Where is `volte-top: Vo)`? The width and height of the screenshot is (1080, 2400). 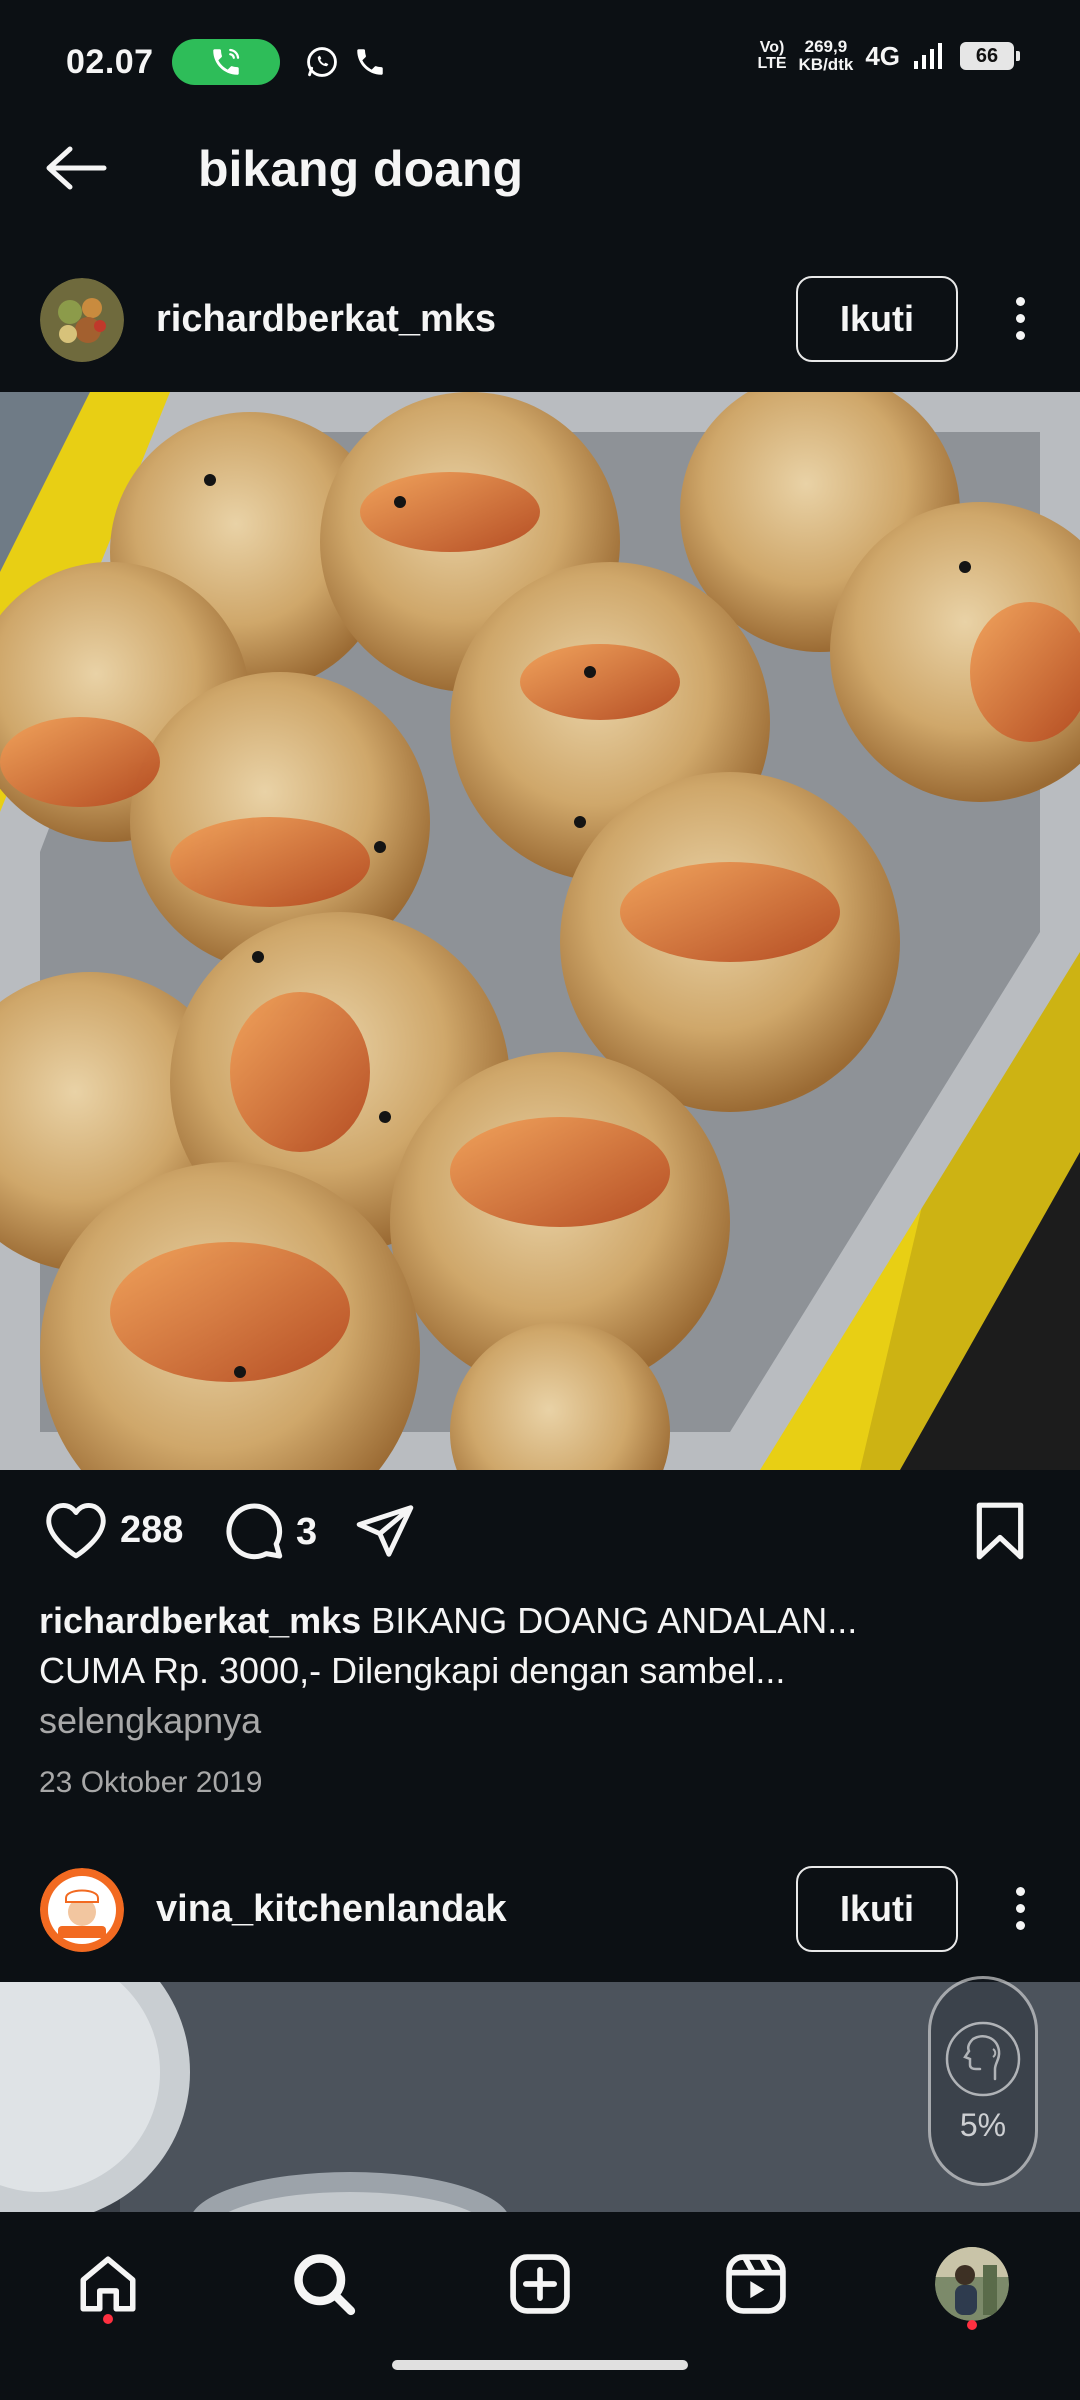 volte-top: Vo) is located at coordinates (772, 47).